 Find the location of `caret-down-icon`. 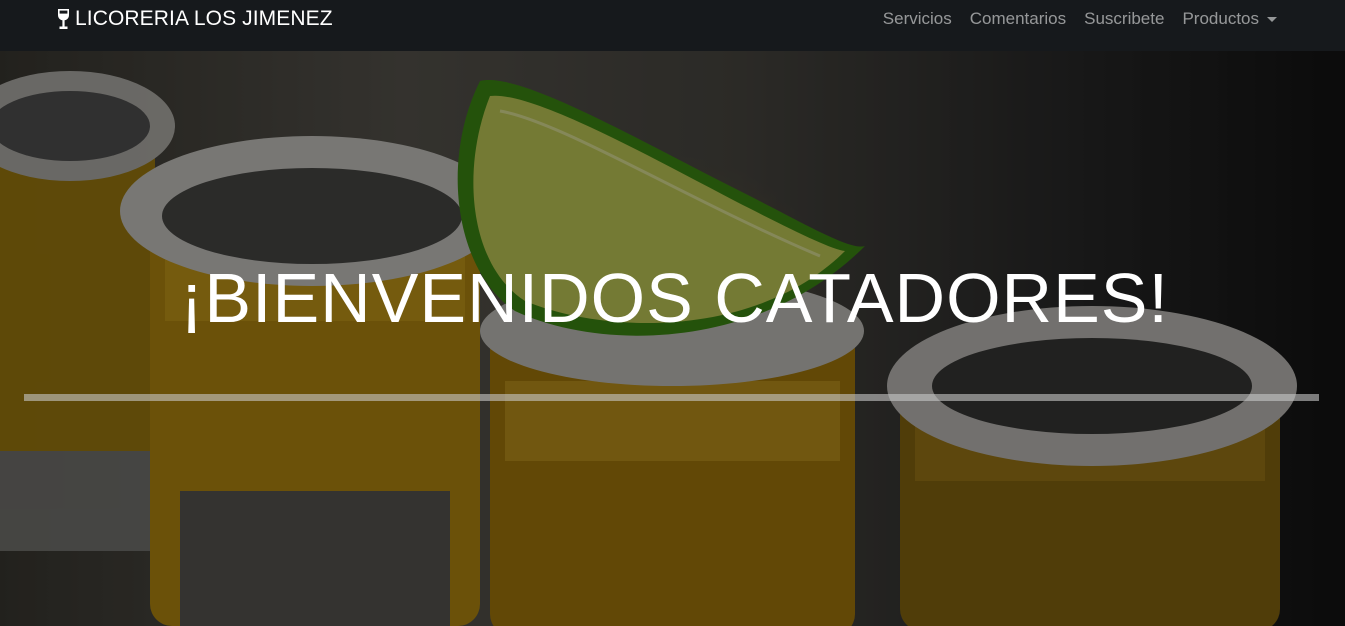

caret-down-icon is located at coordinates (1272, 19).